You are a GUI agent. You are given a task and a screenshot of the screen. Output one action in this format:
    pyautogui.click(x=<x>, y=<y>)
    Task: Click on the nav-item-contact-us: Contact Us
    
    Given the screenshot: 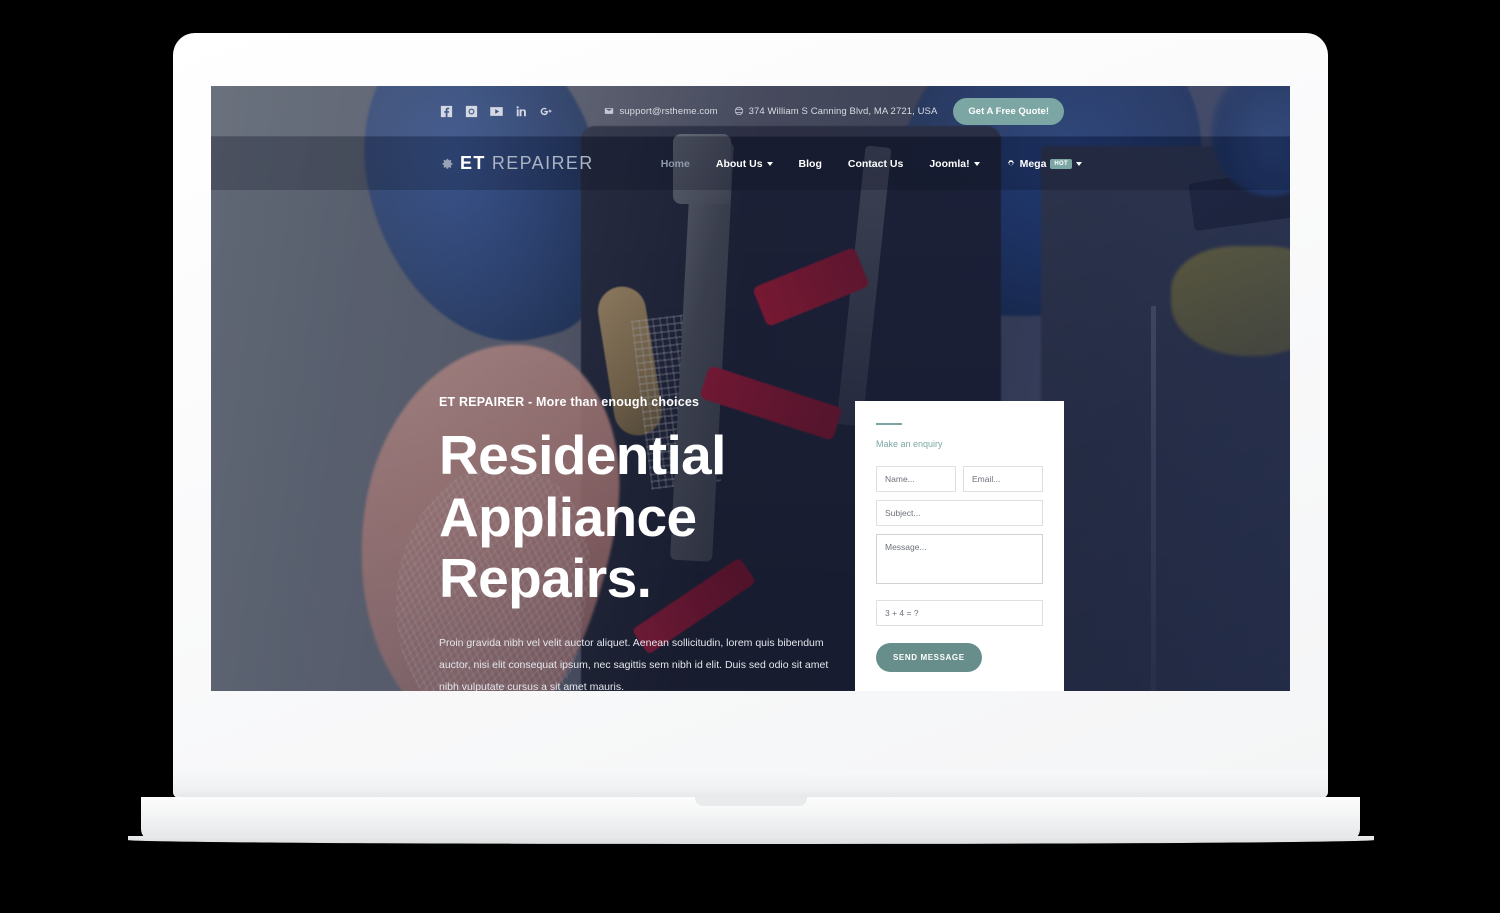 What is the action you would take?
    pyautogui.click(x=875, y=164)
    